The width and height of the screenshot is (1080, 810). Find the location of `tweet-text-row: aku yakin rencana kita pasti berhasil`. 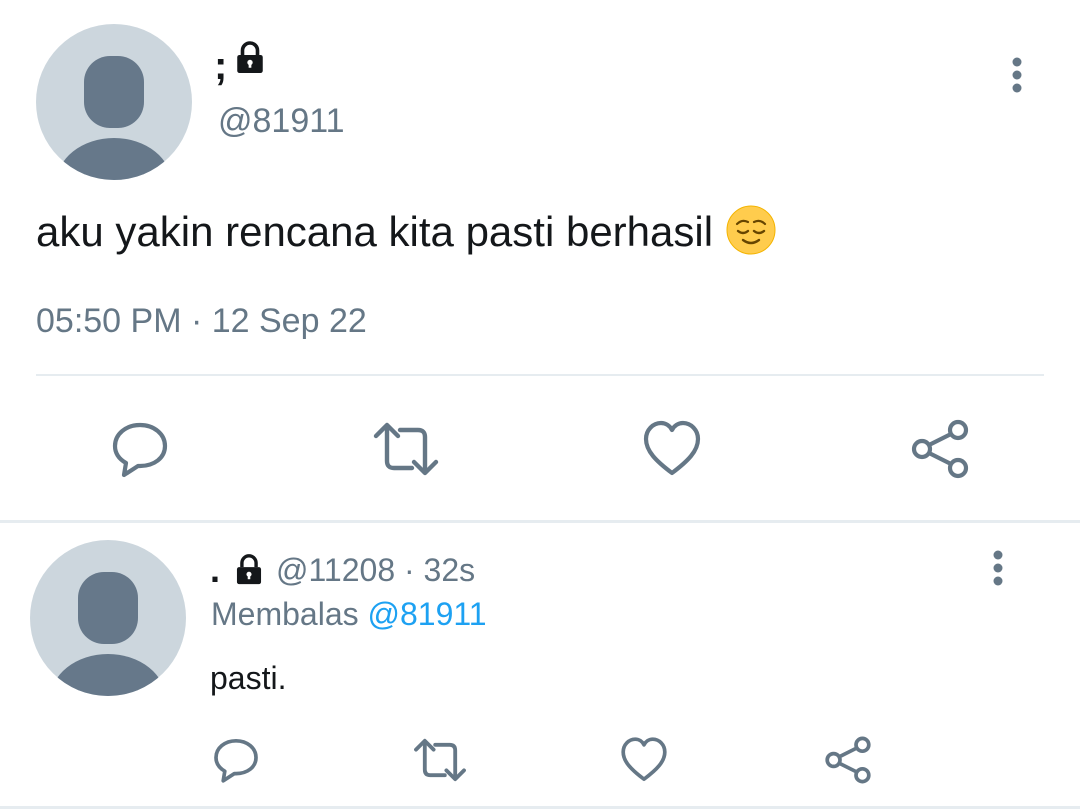

tweet-text-row: aku yakin rencana kita pasti berhasil is located at coordinates (406, 232).